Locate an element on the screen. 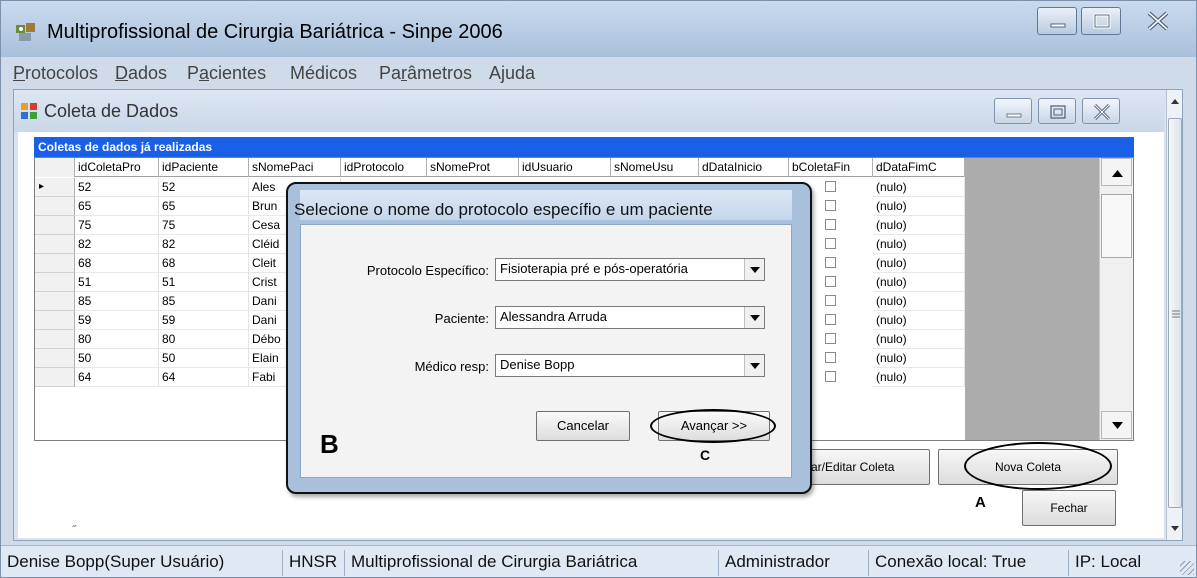  close-form-button: Fechar is located at coordinates (1069, 508).